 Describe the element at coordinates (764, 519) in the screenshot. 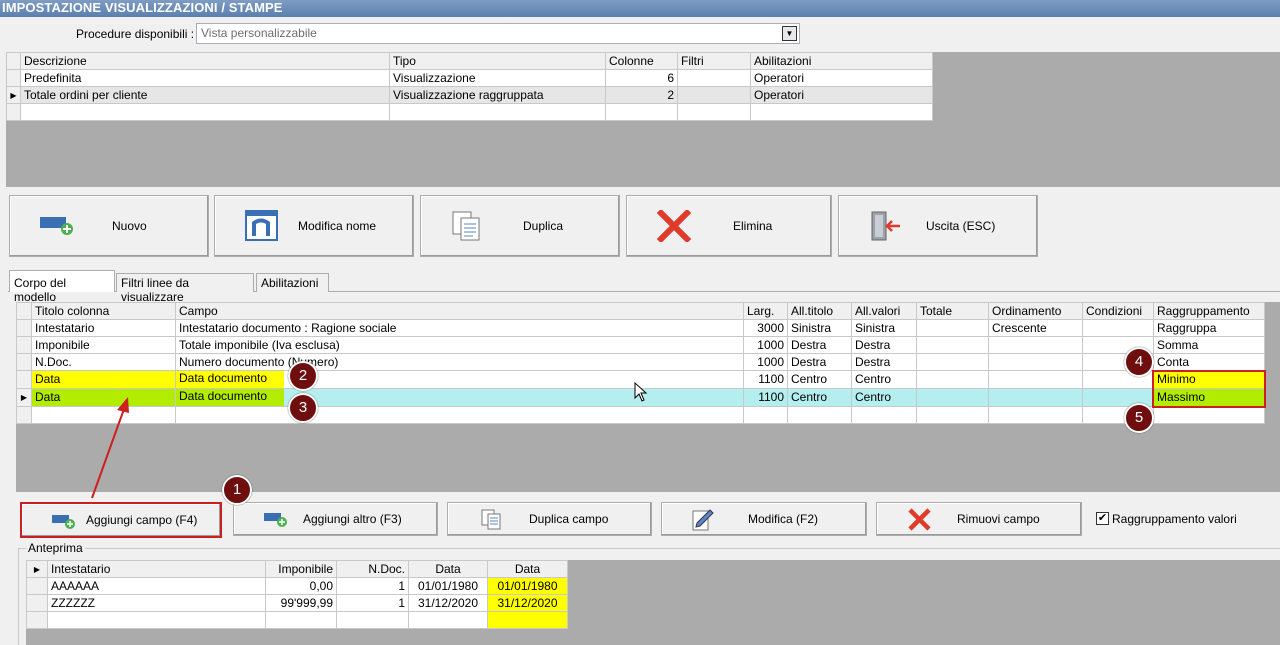

I see `modifica-button: Modifica (F2)` at that location.